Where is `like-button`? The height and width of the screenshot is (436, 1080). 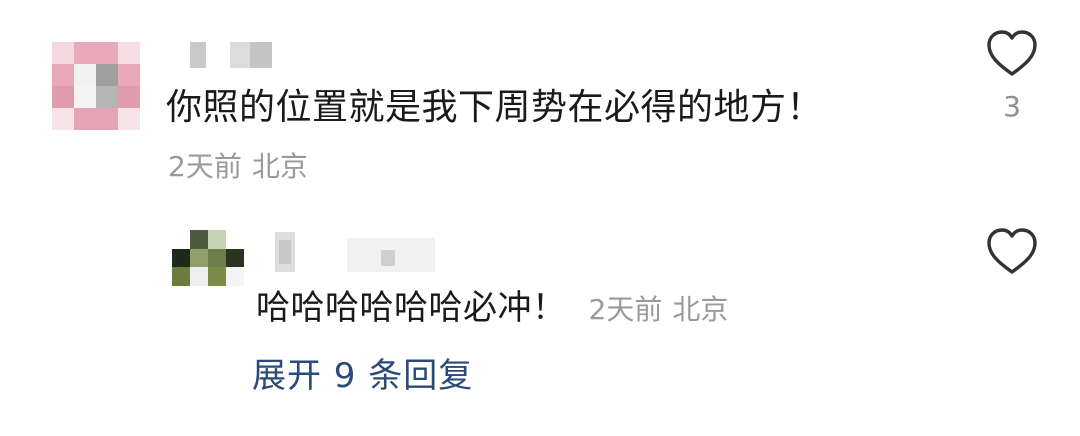 like-button is located at coordinates (1012, 53).